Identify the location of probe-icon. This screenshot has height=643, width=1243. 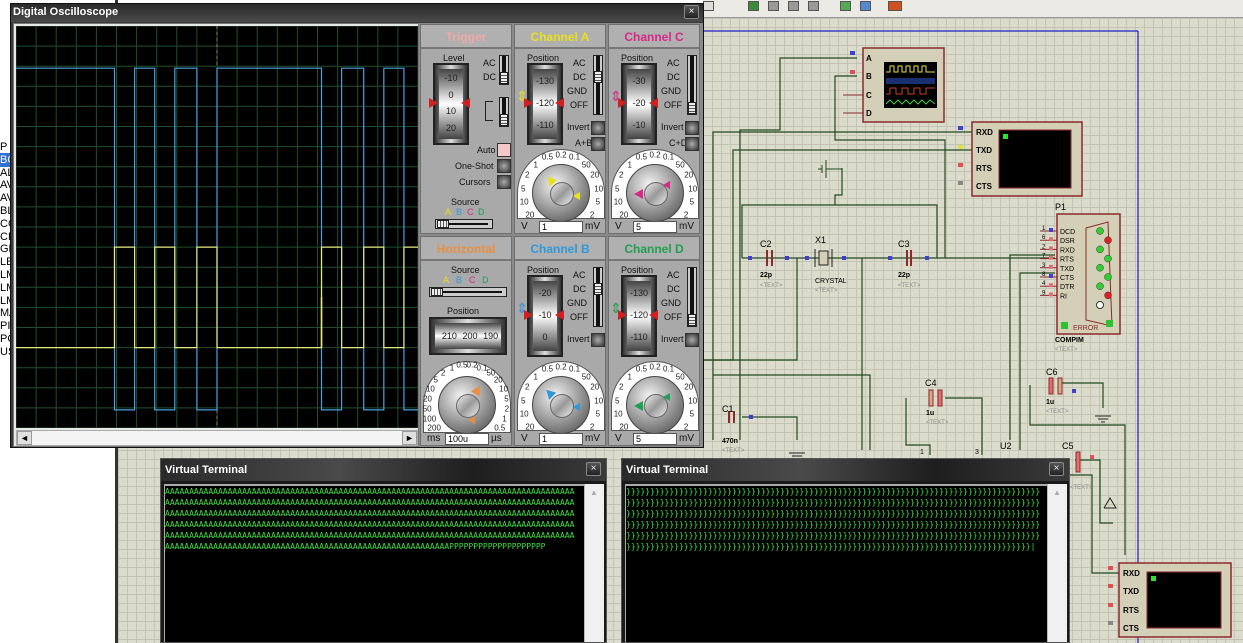
(793, 6).